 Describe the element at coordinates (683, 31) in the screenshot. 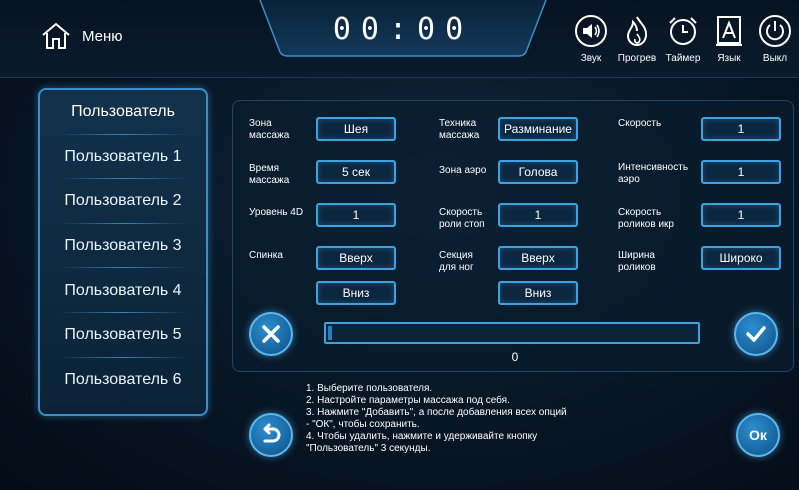

I see `alarm-clock-icon` at that location.